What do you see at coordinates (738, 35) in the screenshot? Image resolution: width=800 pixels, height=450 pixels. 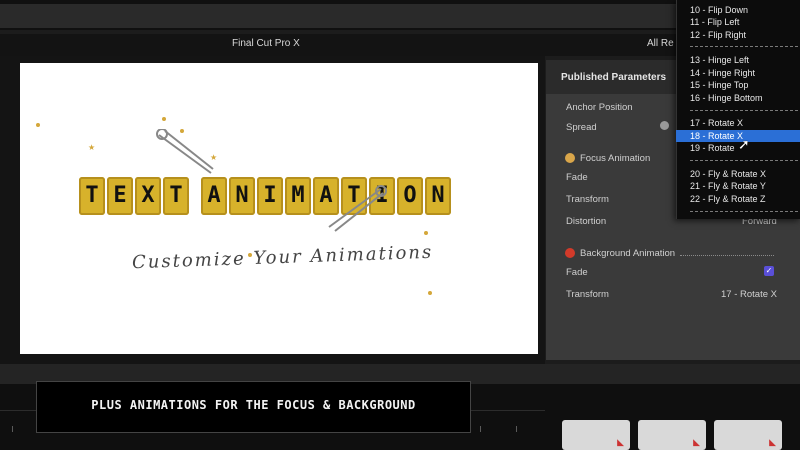 I see `menu-item: 12 - Flip Right` at bounding box center [738, 35].